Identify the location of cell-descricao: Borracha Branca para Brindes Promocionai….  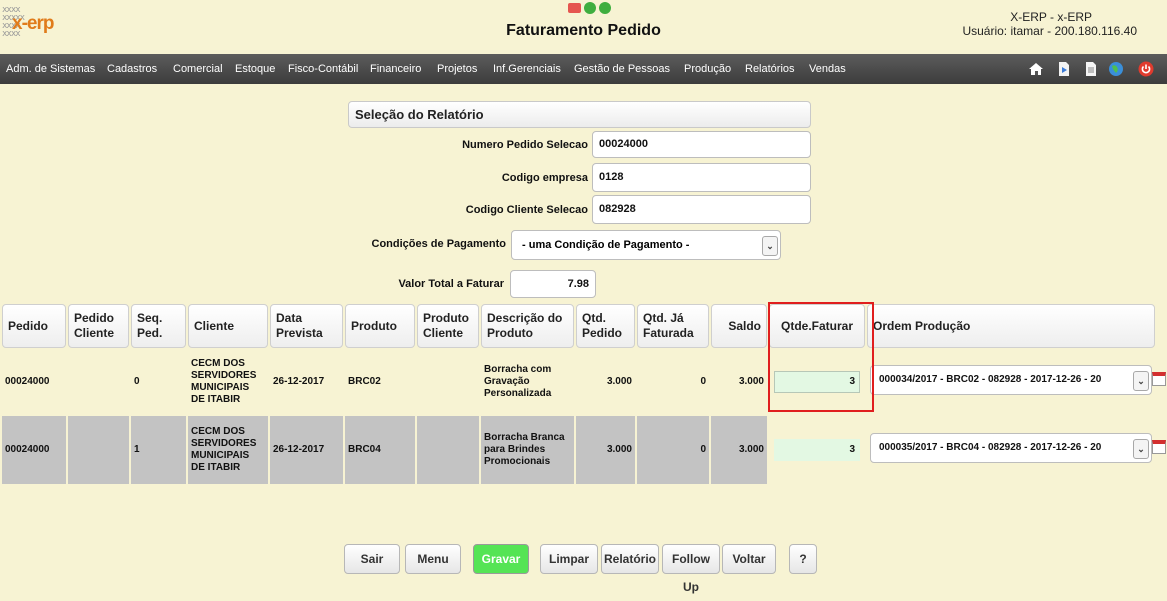
(527, 450).